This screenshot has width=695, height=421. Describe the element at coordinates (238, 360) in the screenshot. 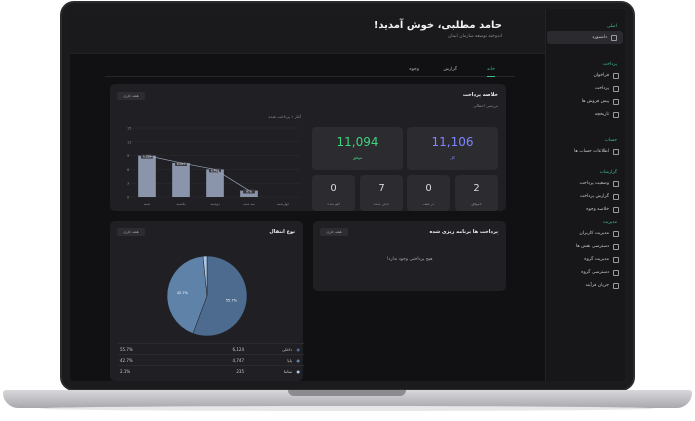

I see `legend-count: 4,747` at that location.